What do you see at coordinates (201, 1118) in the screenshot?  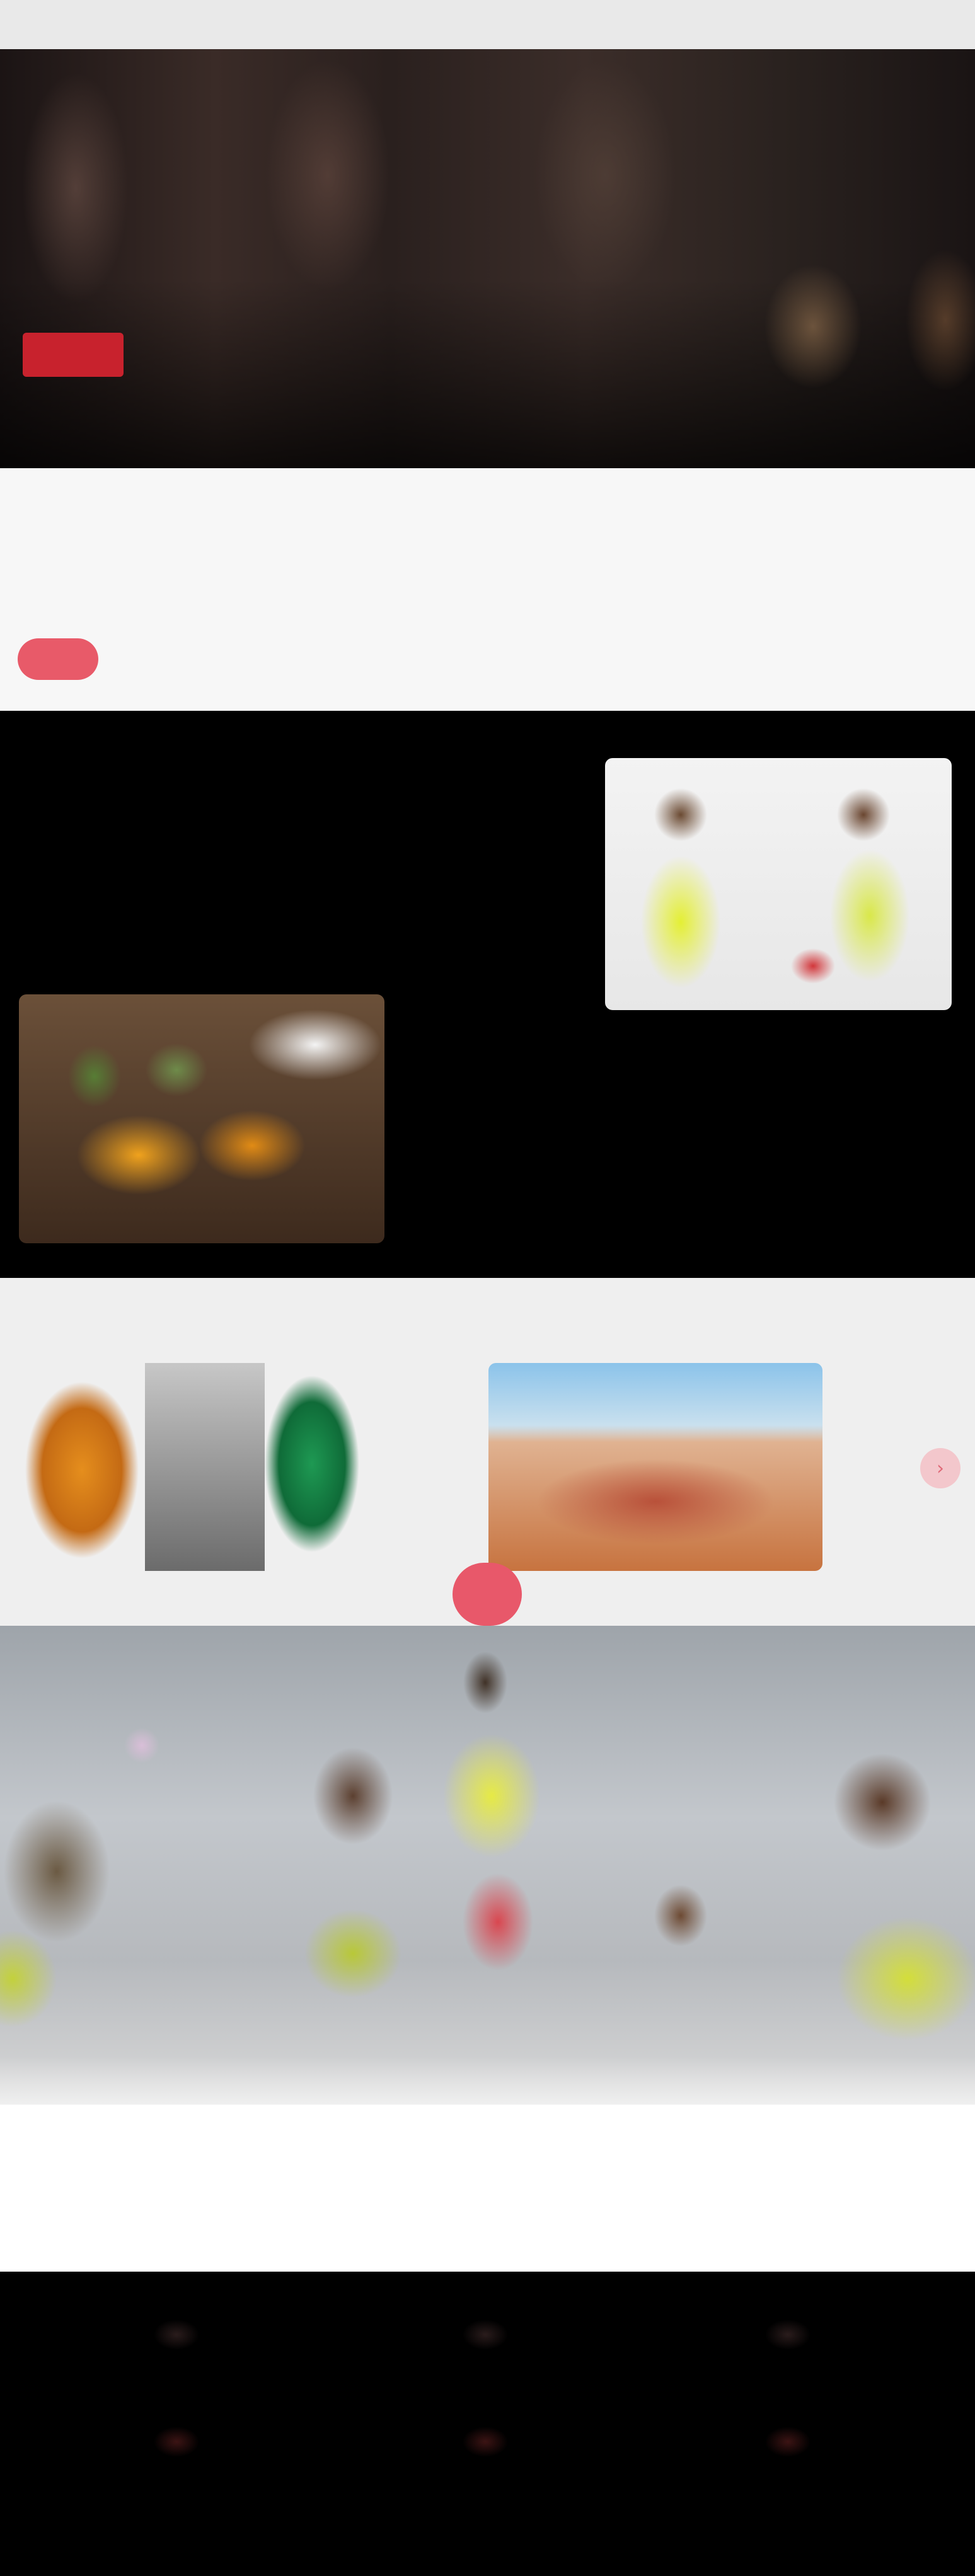 I see `news-item-2-image` at bounding box center [201, 1118].